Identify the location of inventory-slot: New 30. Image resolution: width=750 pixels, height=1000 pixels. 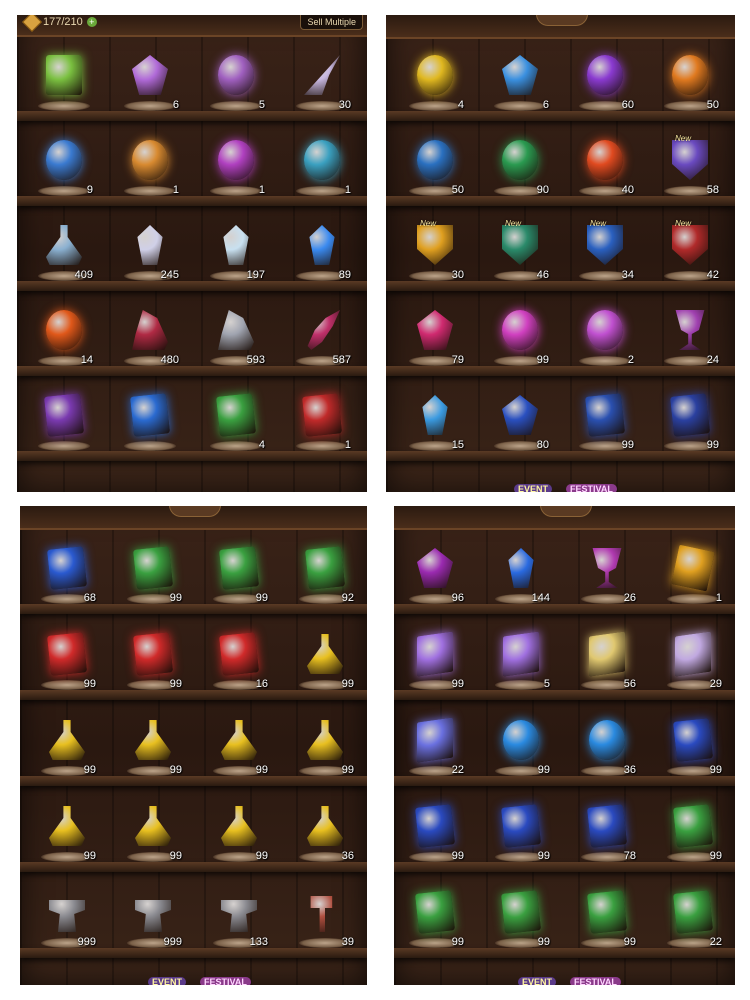
(435, 253).